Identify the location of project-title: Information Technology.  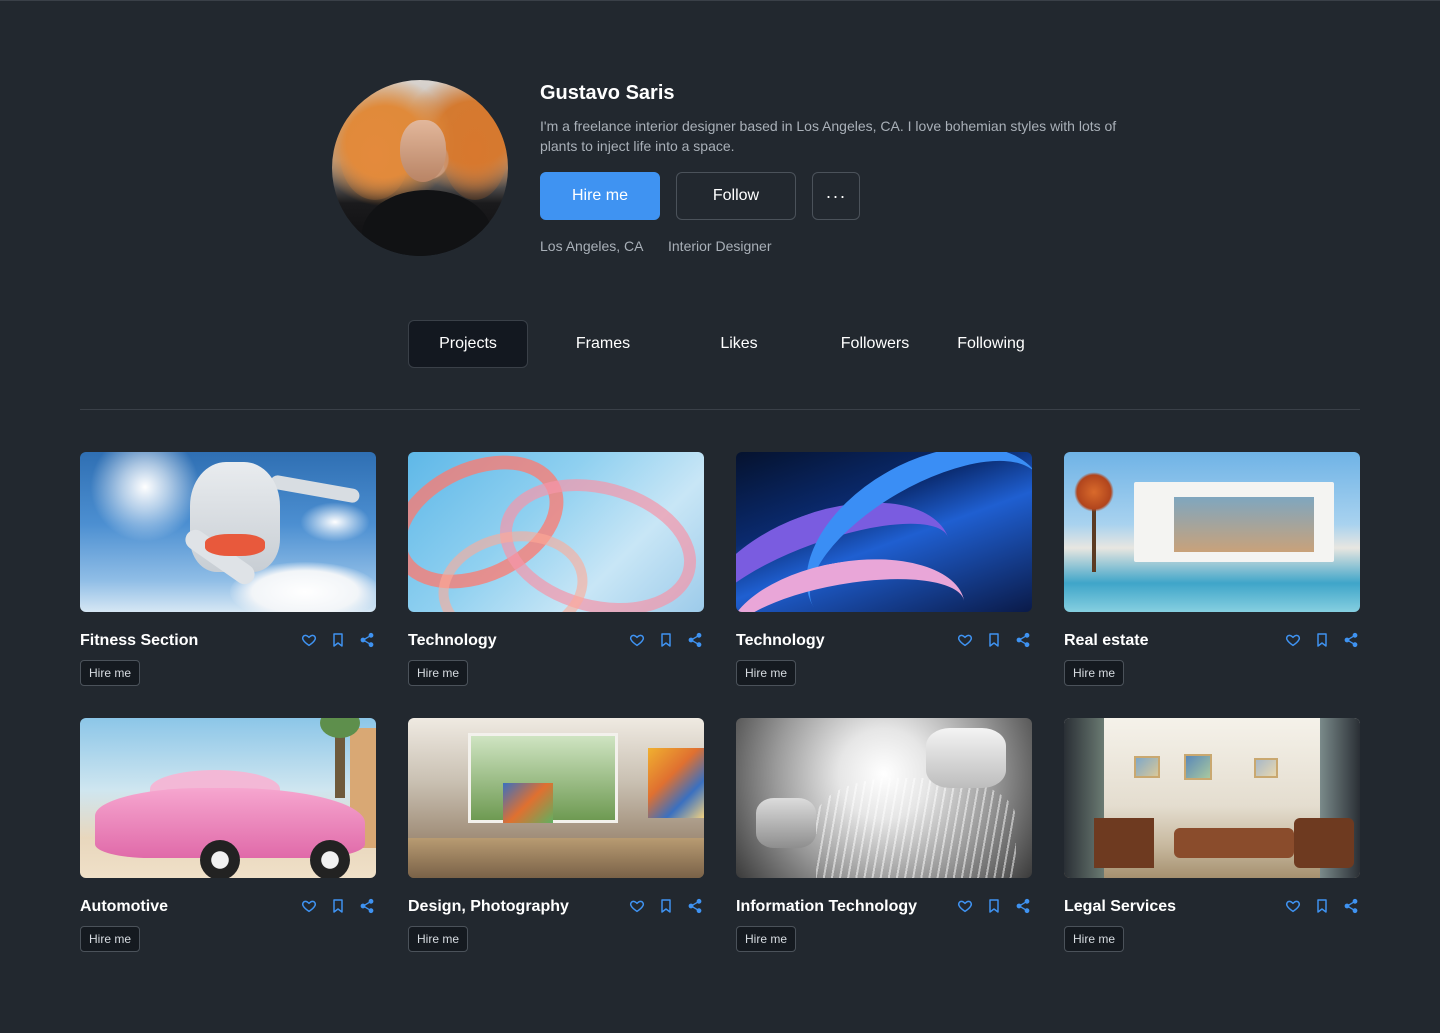
(826, 907).